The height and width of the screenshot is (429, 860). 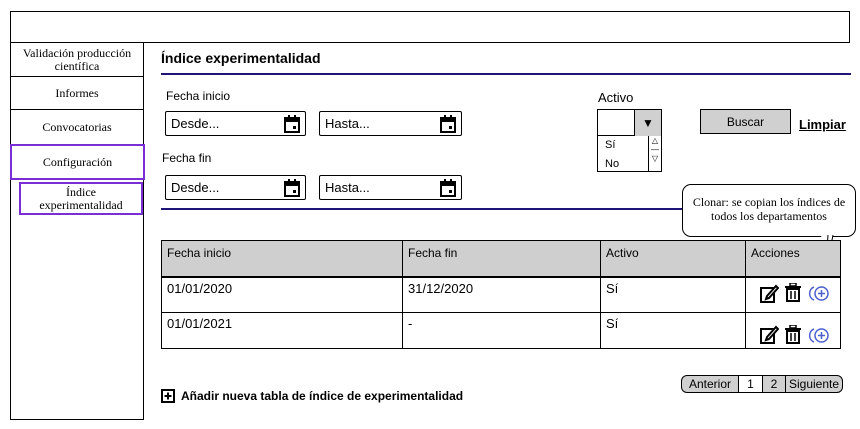 I want to click on page-title: Índice experimentalidad, so click(x=241, y=58).